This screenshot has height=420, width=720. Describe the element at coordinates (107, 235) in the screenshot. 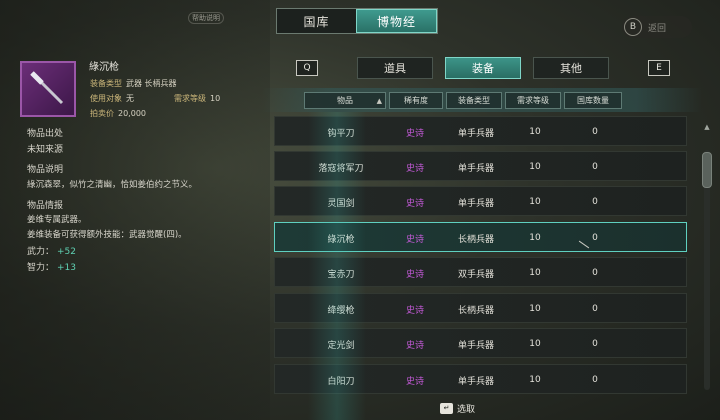

I see `detail-line-2: 姜维装备可获得额外技能：武器觉醒(四)。` at that location.